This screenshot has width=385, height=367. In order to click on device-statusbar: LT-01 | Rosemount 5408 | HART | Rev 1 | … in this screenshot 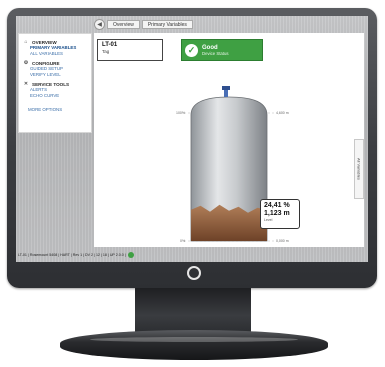, I will do `click(76, 254)`.